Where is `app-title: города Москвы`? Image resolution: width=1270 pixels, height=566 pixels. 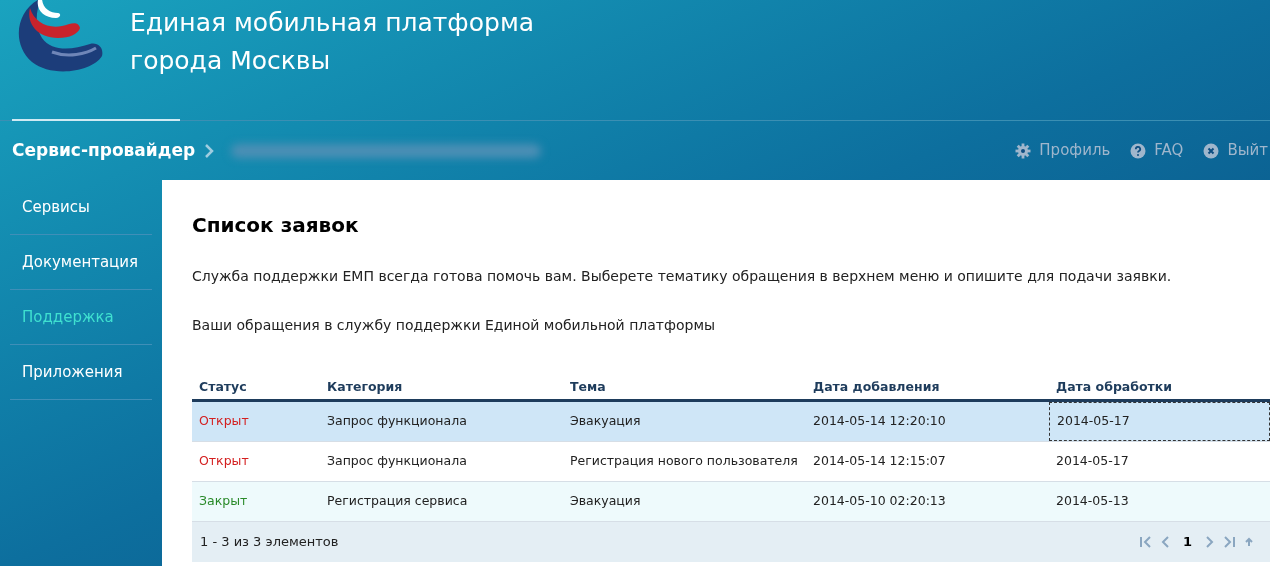
app-title: города Москвы is located at coordinates (231, 61).